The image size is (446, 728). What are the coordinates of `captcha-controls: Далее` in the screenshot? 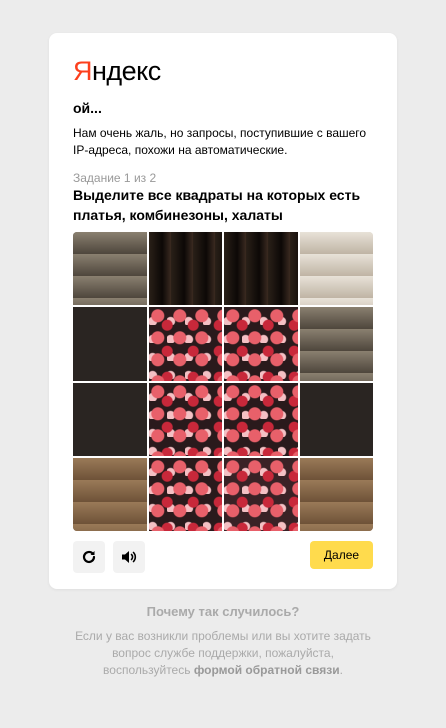 It's located at (223, 557).